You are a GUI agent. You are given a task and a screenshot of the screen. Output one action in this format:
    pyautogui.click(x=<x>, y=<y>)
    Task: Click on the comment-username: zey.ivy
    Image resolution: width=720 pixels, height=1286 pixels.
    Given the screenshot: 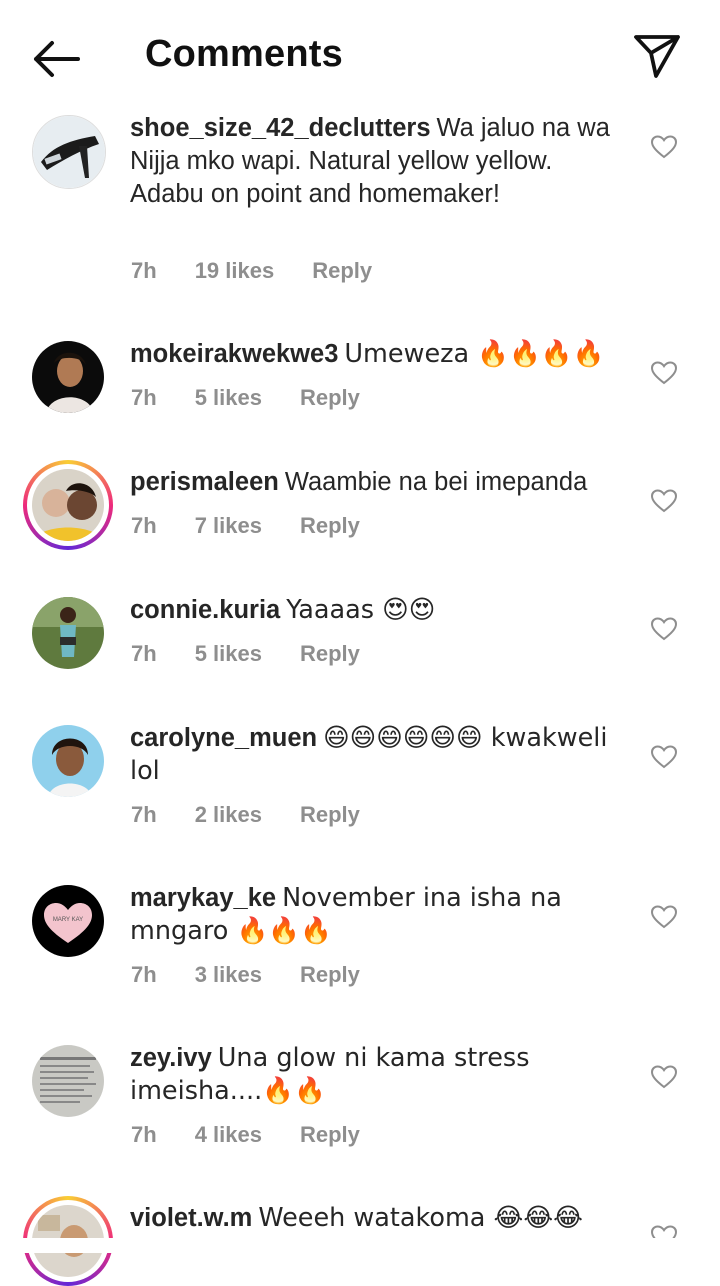 What is the action you would take?
    pyautogui.click(x=171, y=1058)
    